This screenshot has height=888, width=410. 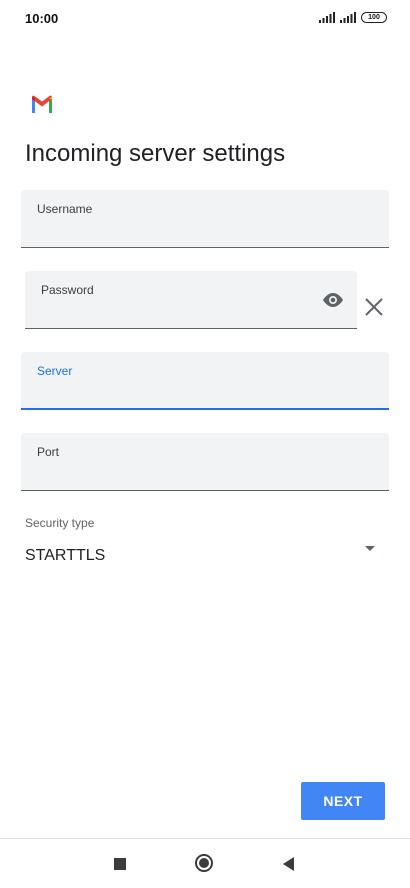 What do you see at coordinates (42, 104) in the screenshot?
I see `gmail-logo-icon` at bounding box center [42, 104].